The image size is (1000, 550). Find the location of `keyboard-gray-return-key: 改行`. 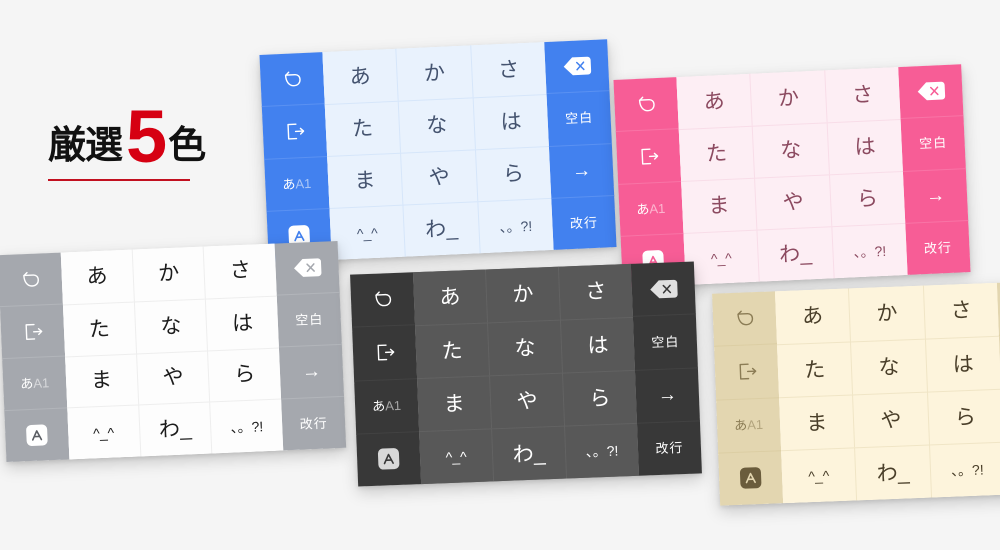

keyboard-gray-return-key: 改行 is located at coordinates (314, 423).